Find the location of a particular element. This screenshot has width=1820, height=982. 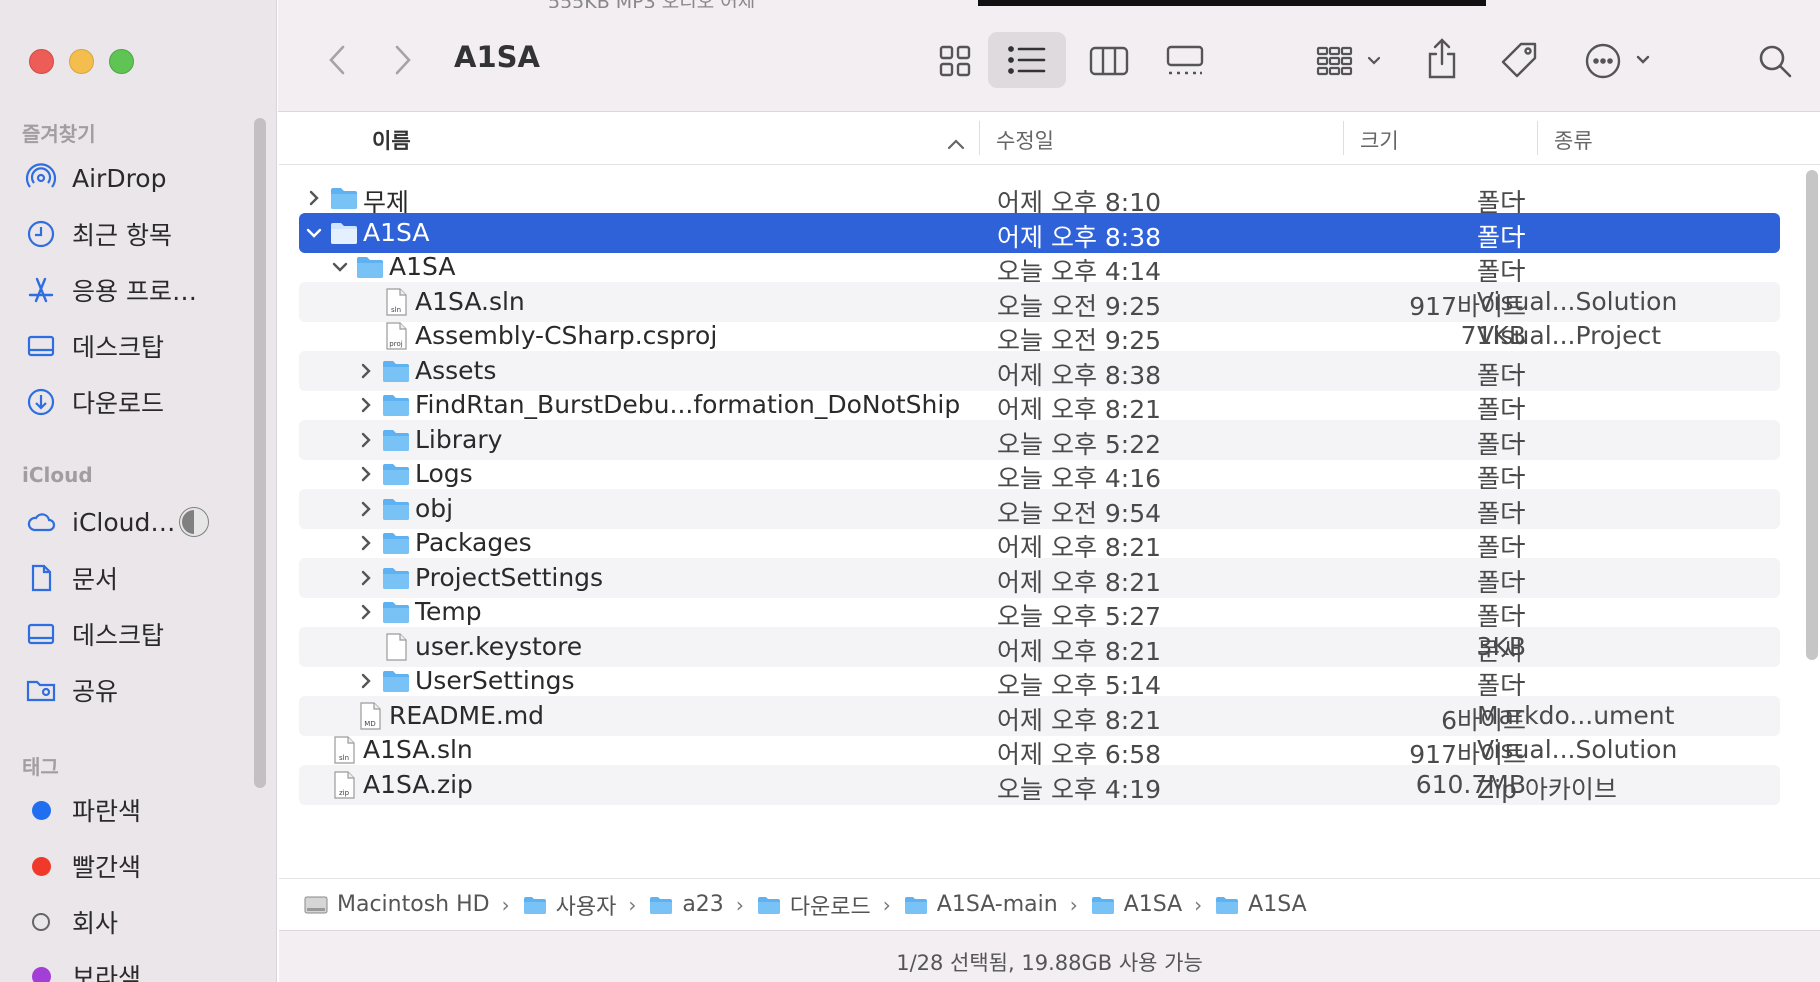

file-name: user.keystore is located at coordinates (499, 646).